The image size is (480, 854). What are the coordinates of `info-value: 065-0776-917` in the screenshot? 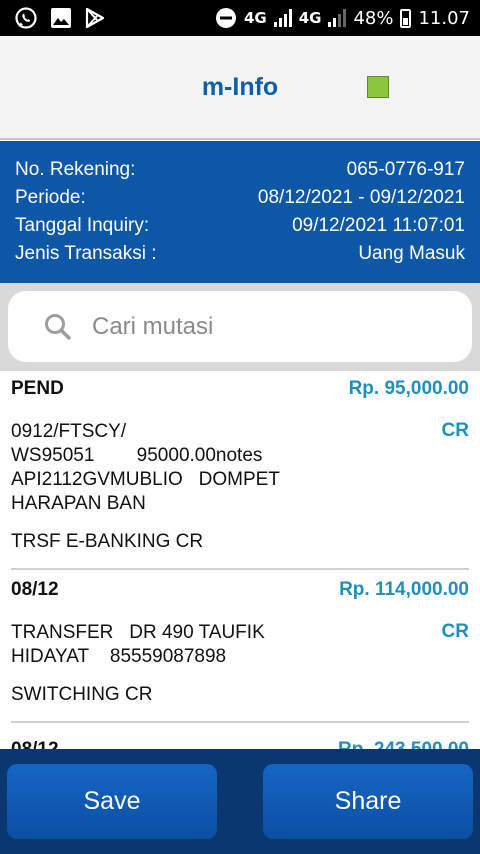 It's located at (405, 169).